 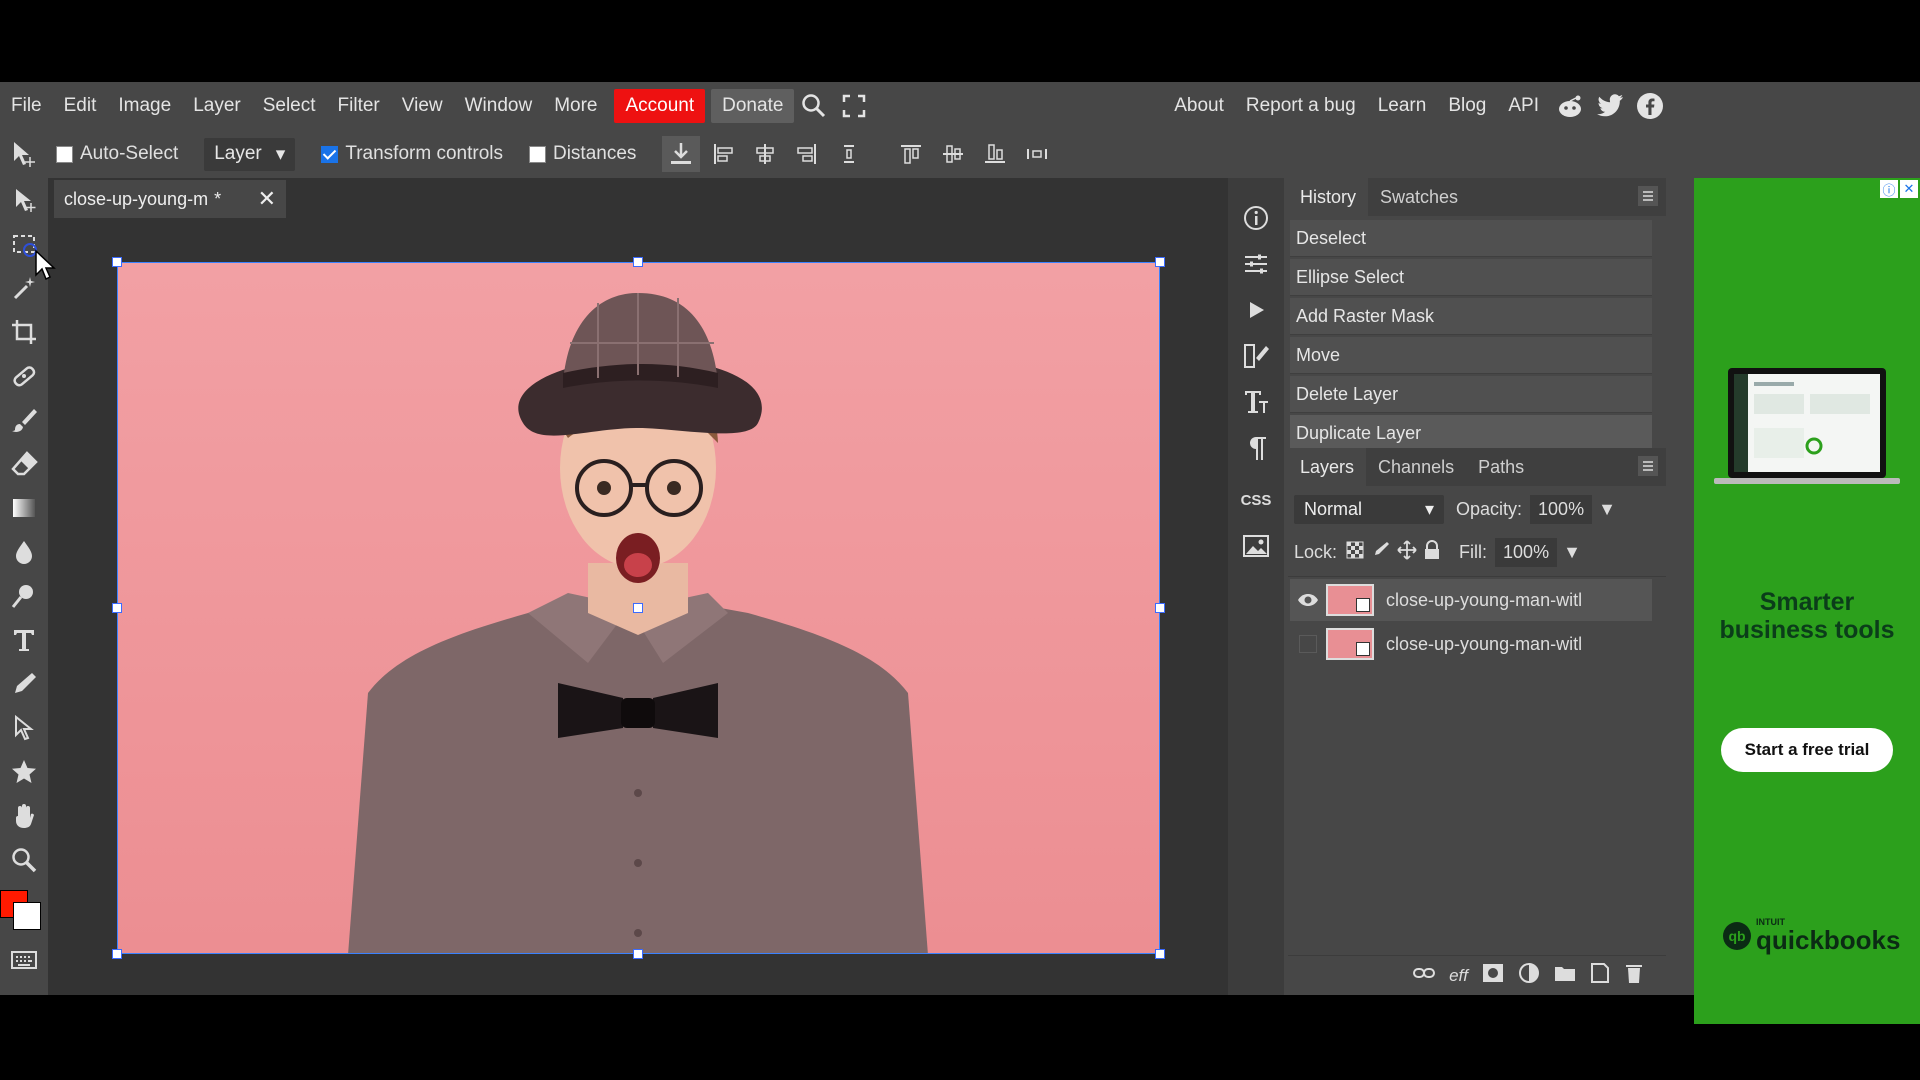 What do you see at coordinates (499, 106) in the screenshot?
I see `menu-window: Window` at bounding box center [499, 106].